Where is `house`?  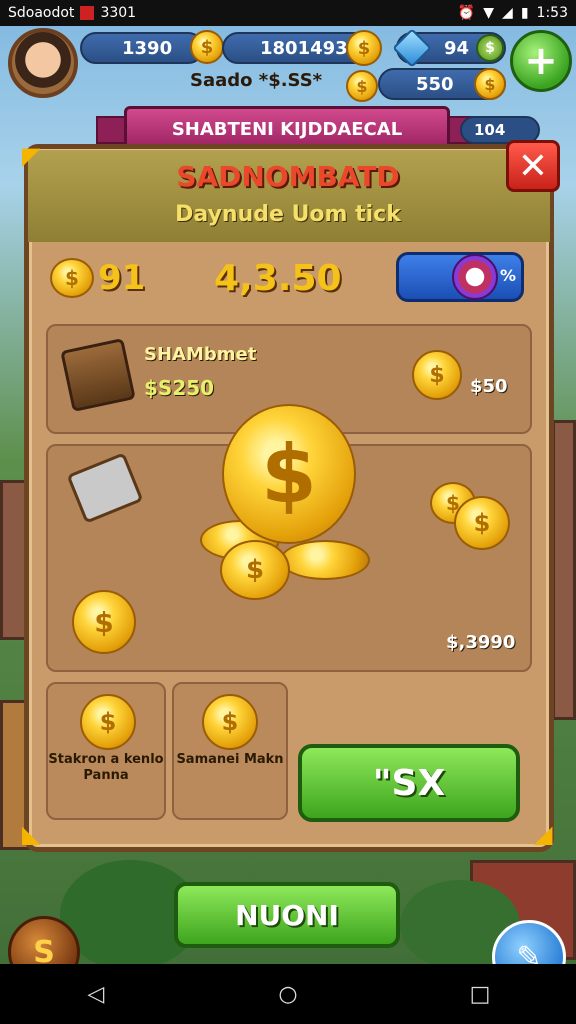
house is located at coordinates (564, 570).